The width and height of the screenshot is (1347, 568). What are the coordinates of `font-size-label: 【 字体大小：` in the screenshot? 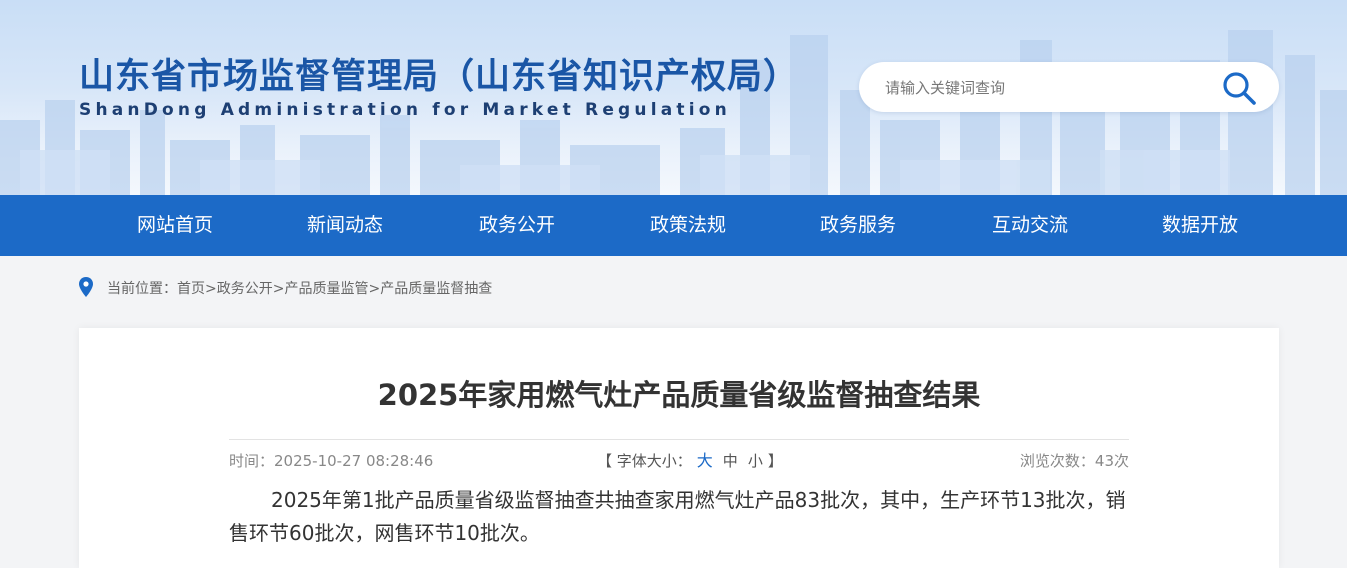 It's located at (644, 461).